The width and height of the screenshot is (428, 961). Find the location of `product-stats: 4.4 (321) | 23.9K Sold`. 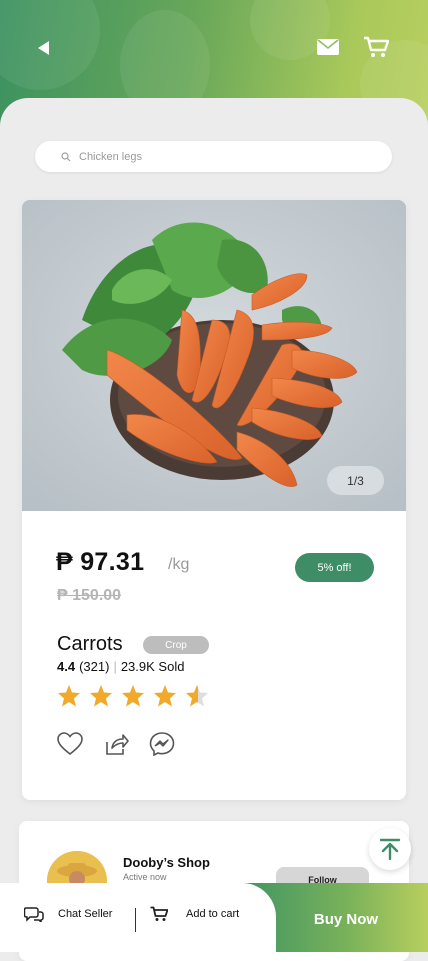

product-stats: 4.4 (321) | 23.9K Sold is located at coordinates (120, 666).